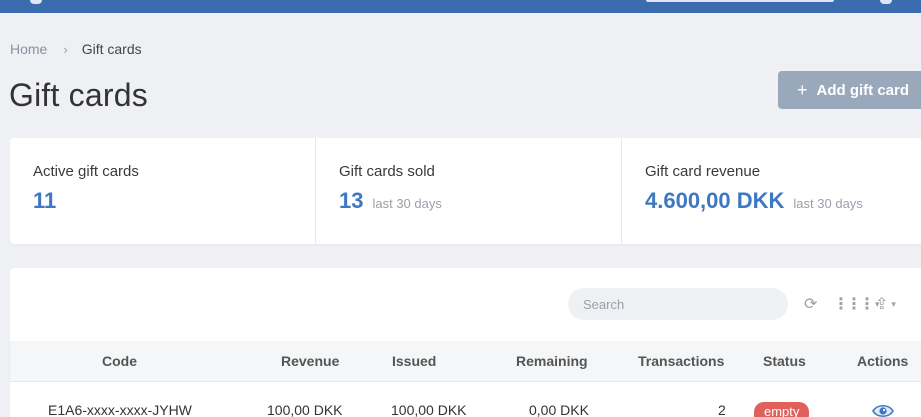  I want to click on stat-value: 4.600,00 DKK, so click(715, 200).